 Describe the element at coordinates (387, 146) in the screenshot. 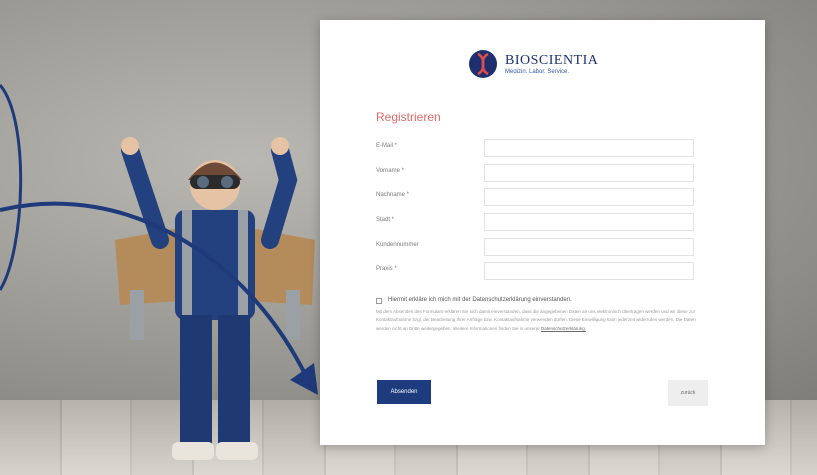

I see `field-label: E-Mail *` at that location.